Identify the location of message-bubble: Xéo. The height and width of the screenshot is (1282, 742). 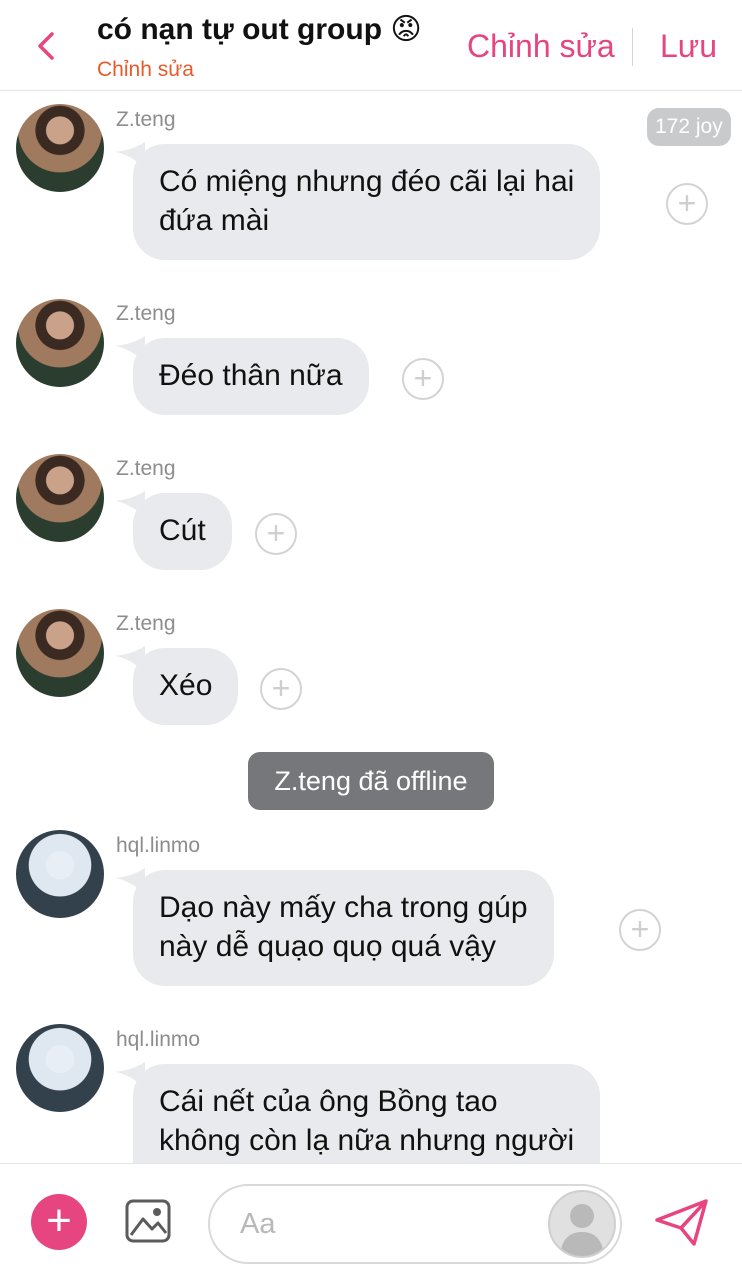
(186, 686).